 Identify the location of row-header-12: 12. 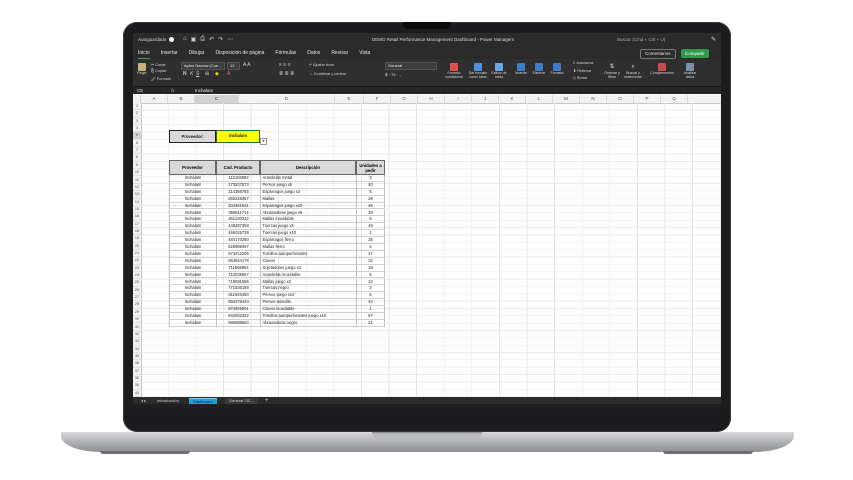
(137, 188).